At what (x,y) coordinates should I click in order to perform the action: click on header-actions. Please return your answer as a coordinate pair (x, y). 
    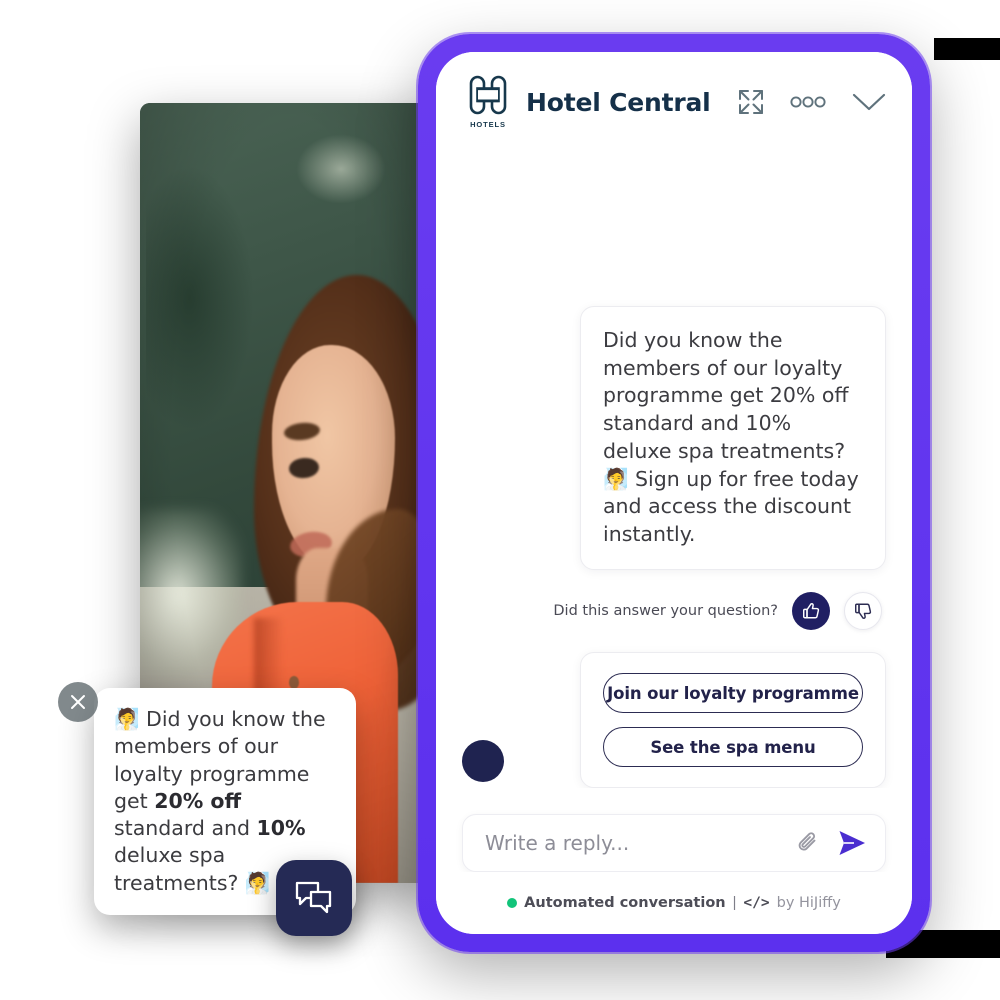
    Looking at the image, I should click on (812, 102).